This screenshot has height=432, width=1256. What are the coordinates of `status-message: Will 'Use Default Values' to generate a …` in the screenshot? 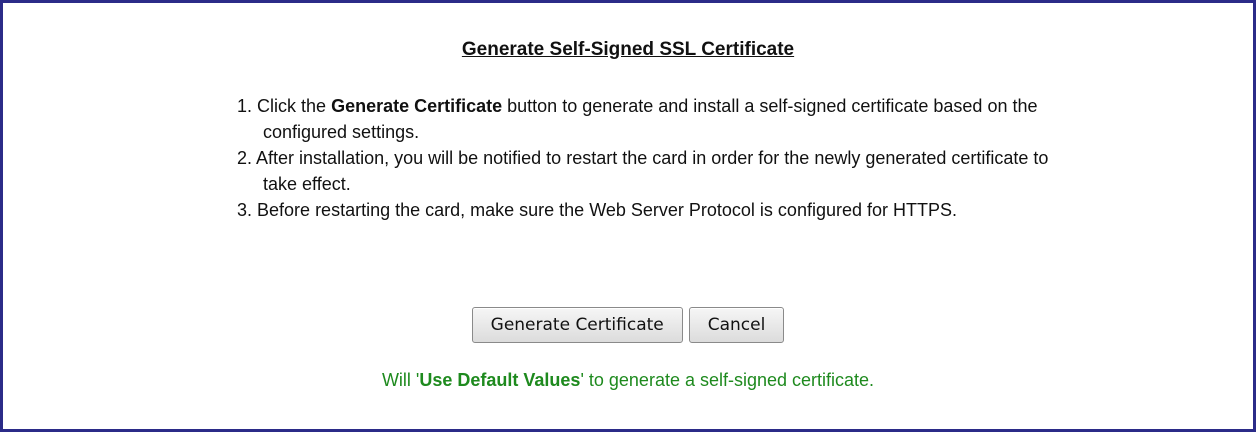 It's located at (628, 380).